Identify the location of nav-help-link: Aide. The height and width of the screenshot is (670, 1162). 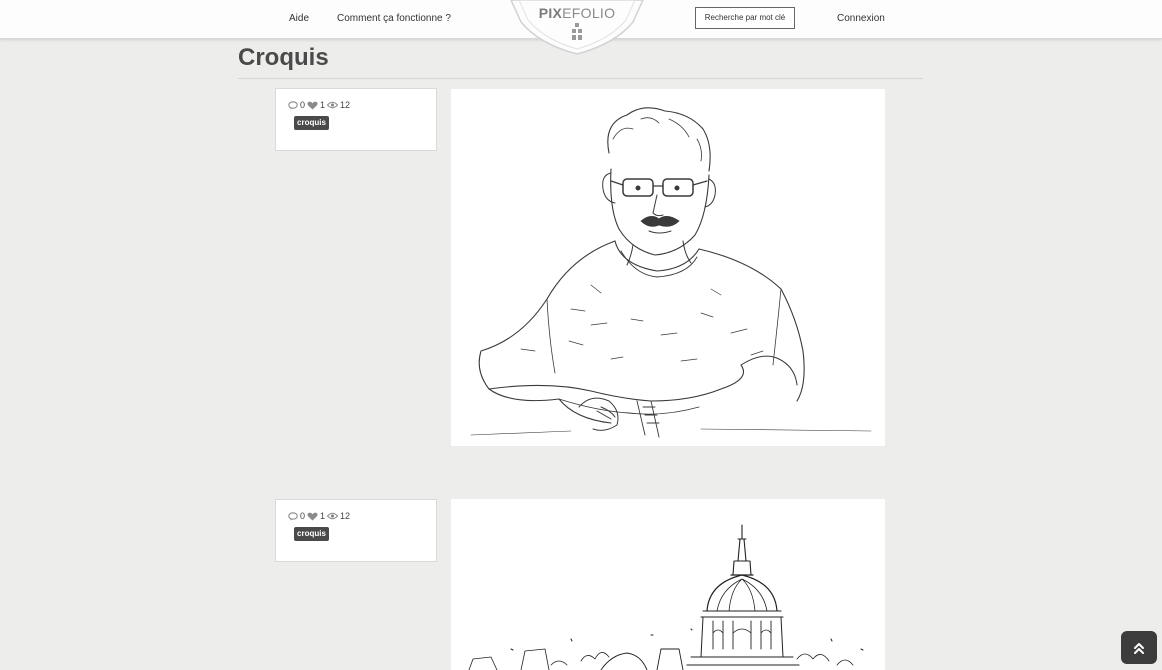
(299, 18).